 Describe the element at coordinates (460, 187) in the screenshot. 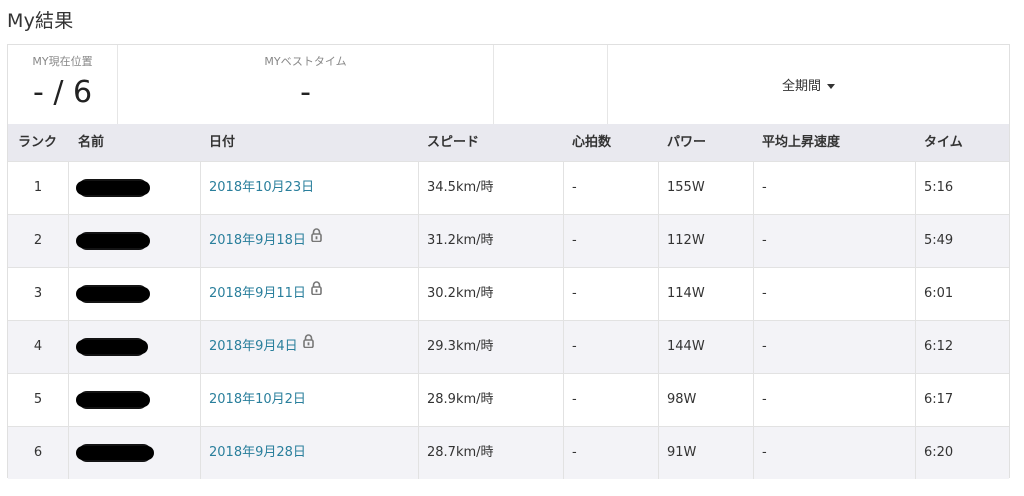

I see `speed-cell: 34.5km/時` at that location.